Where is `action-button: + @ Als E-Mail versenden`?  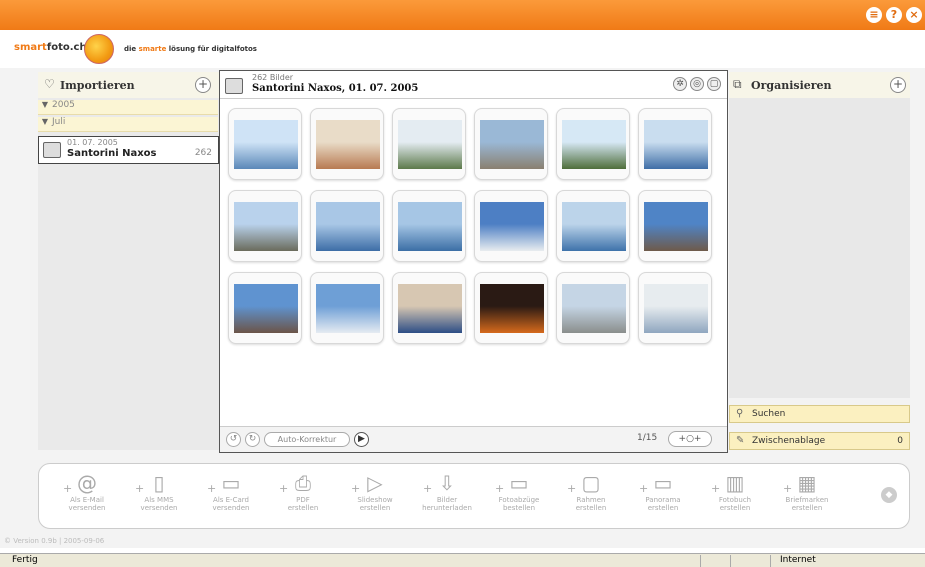 action-button: + @ Als E-Mail versenden is located at coordinates (87, 498).